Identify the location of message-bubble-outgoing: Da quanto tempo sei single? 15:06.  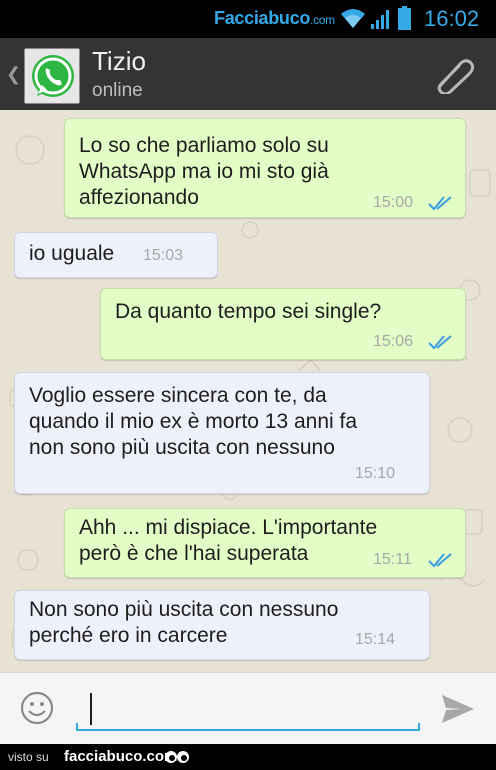
(283, 324).